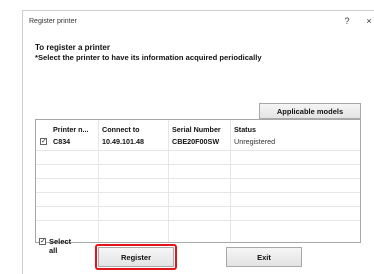 This screenshot has height=274, width=374. Describe the element at coordinates (121, 129) in the screenshot. I see `column-header-connect-to: Connect to` at that location.